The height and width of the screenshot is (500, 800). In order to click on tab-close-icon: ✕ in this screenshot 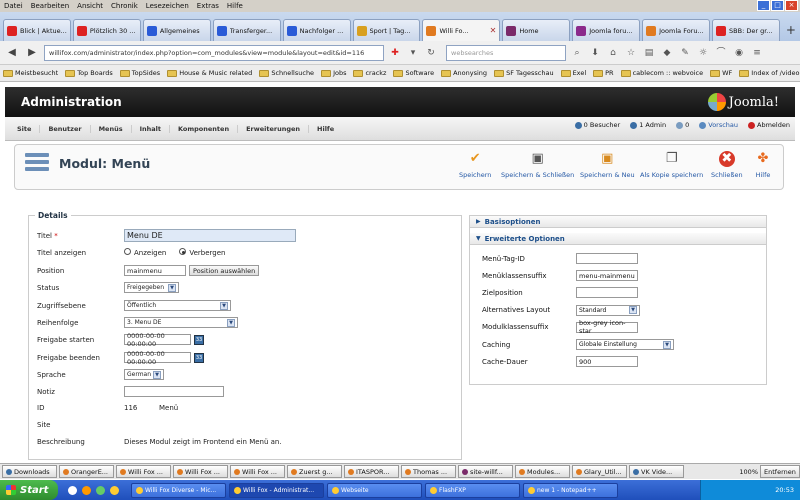, I will do `click(493, 30)`.